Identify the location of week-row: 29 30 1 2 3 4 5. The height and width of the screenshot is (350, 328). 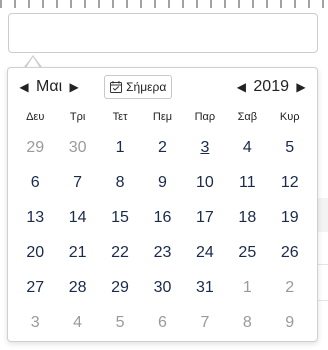
(162, 147).